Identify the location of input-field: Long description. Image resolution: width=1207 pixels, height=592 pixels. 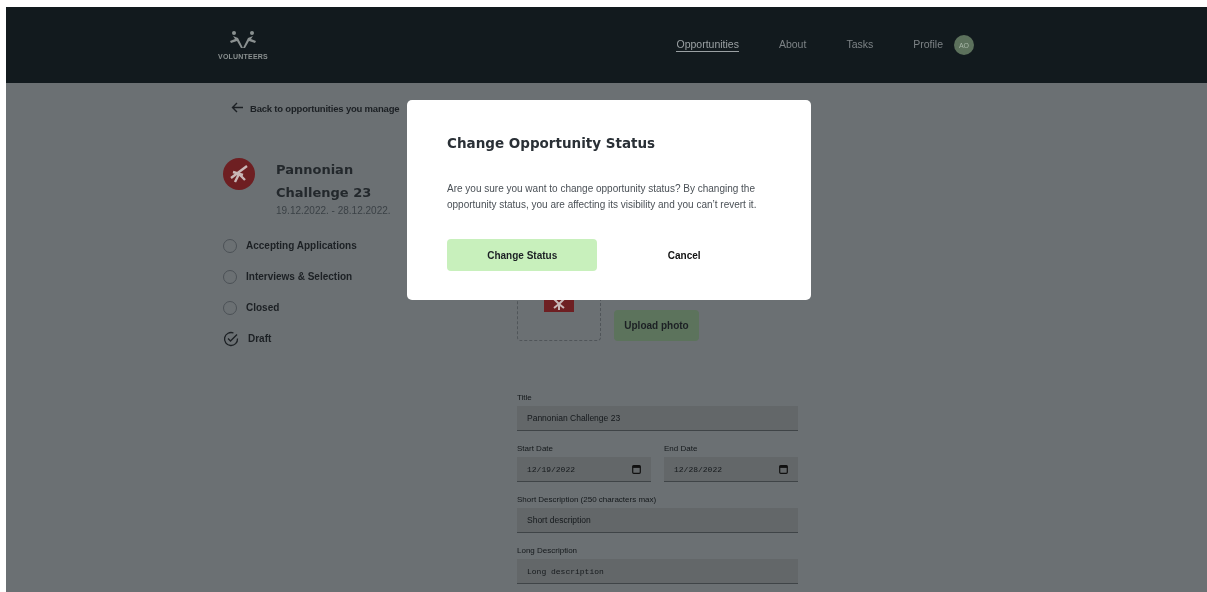
(657, 571).